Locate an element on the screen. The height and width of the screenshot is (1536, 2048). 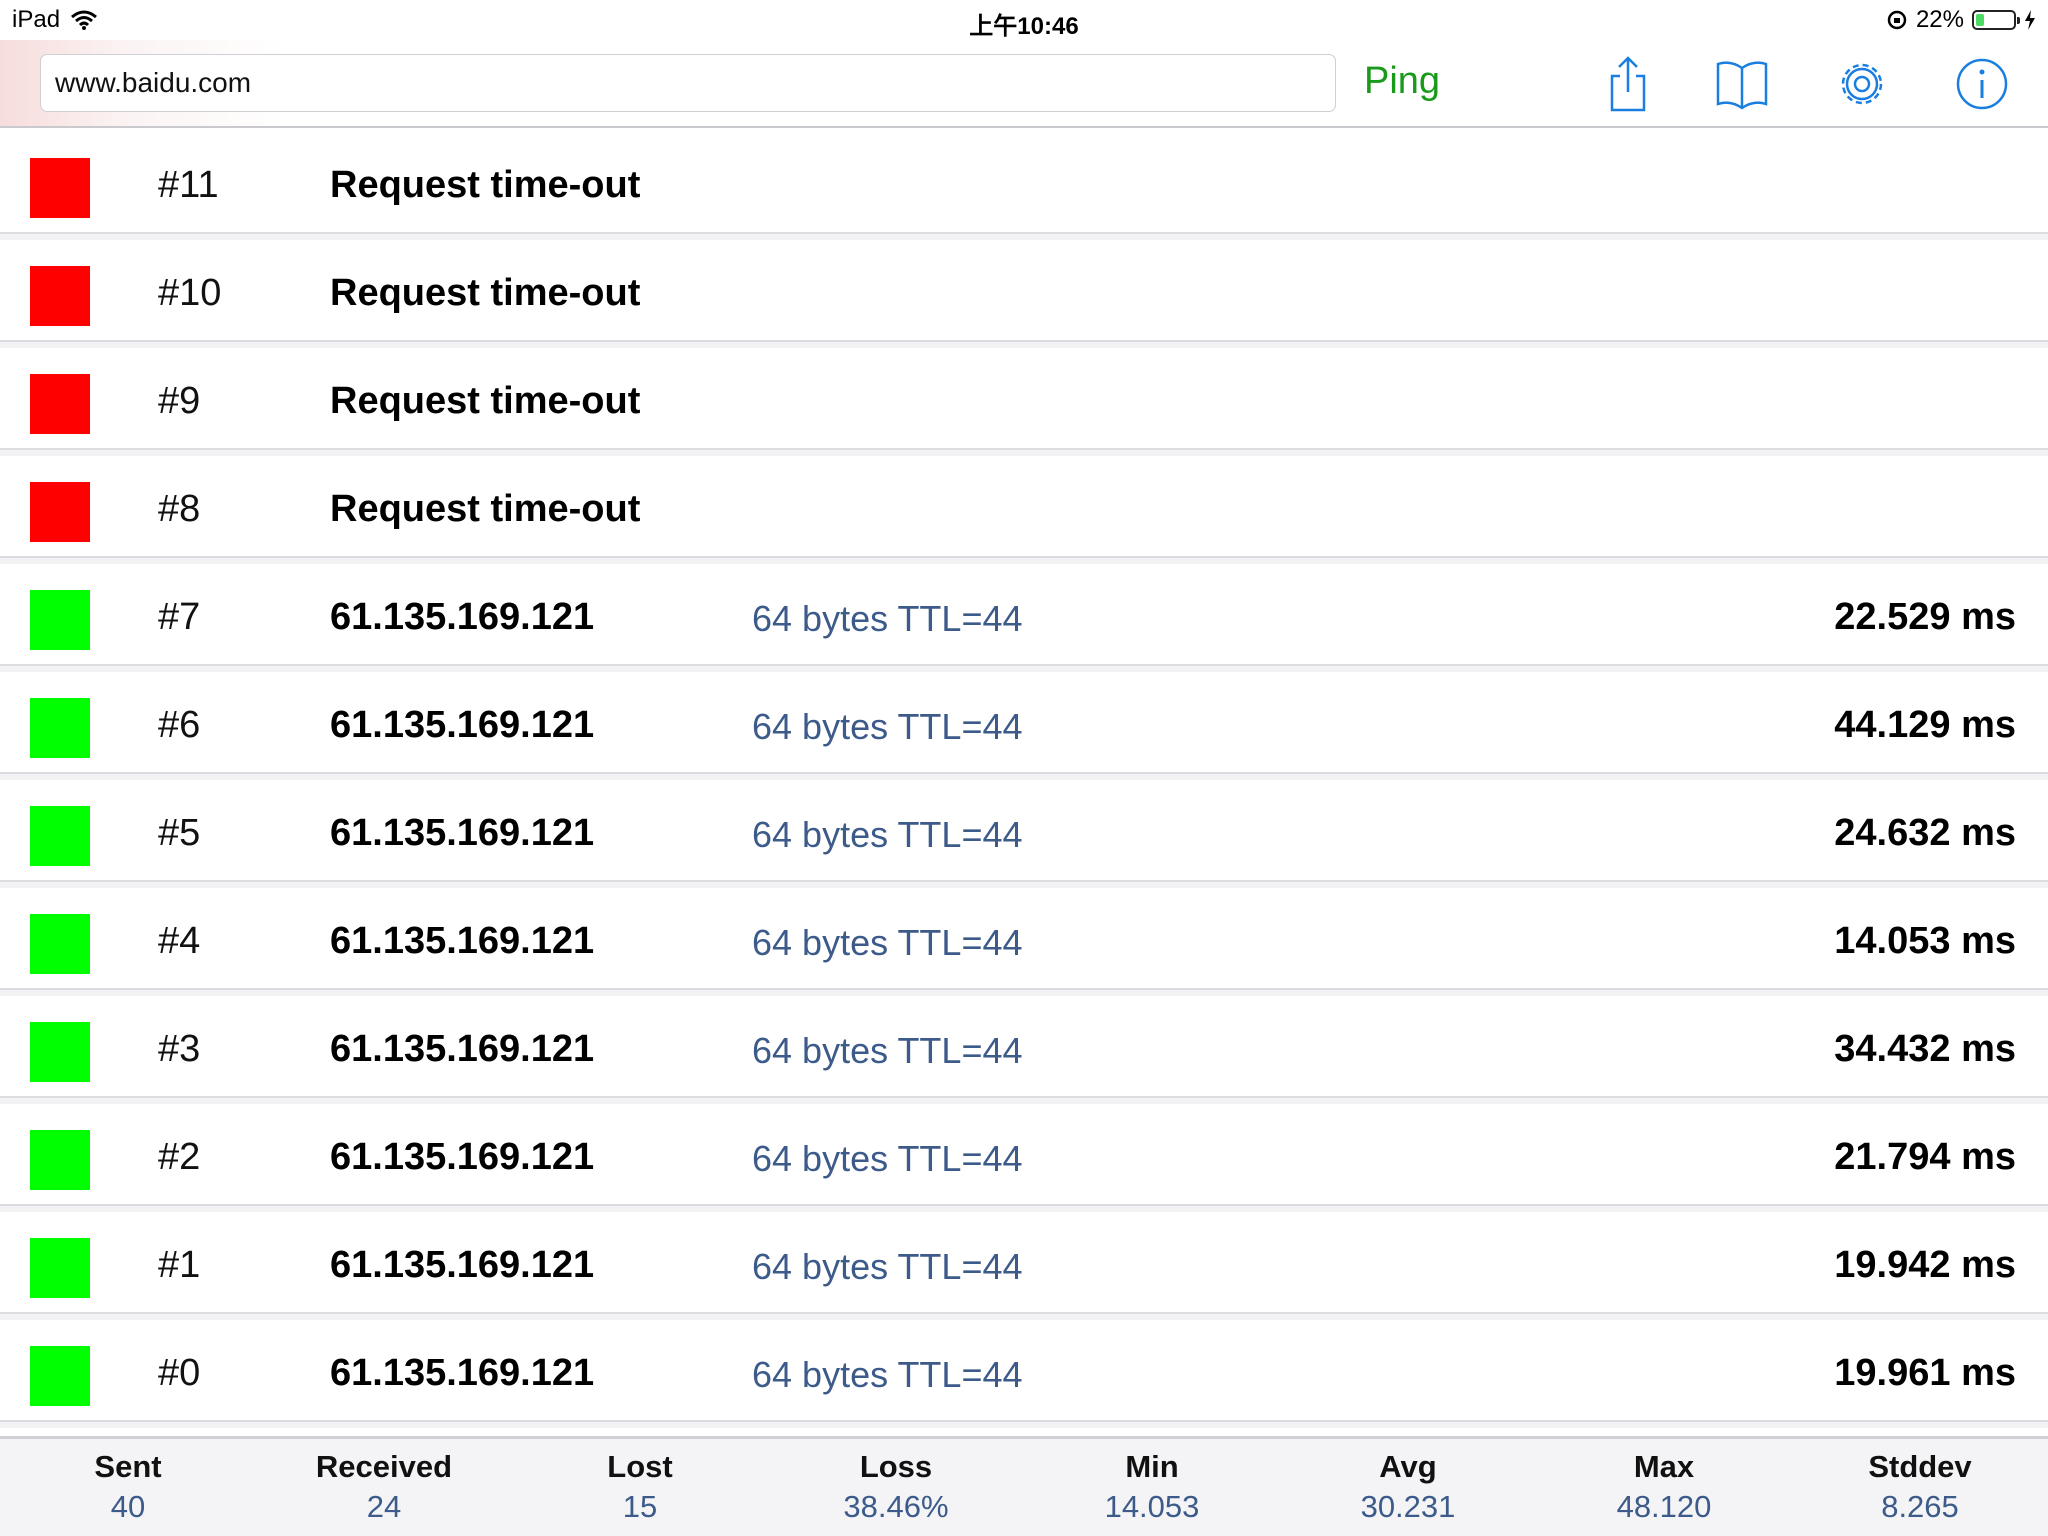
host-input is located at coordinates (688, 83).